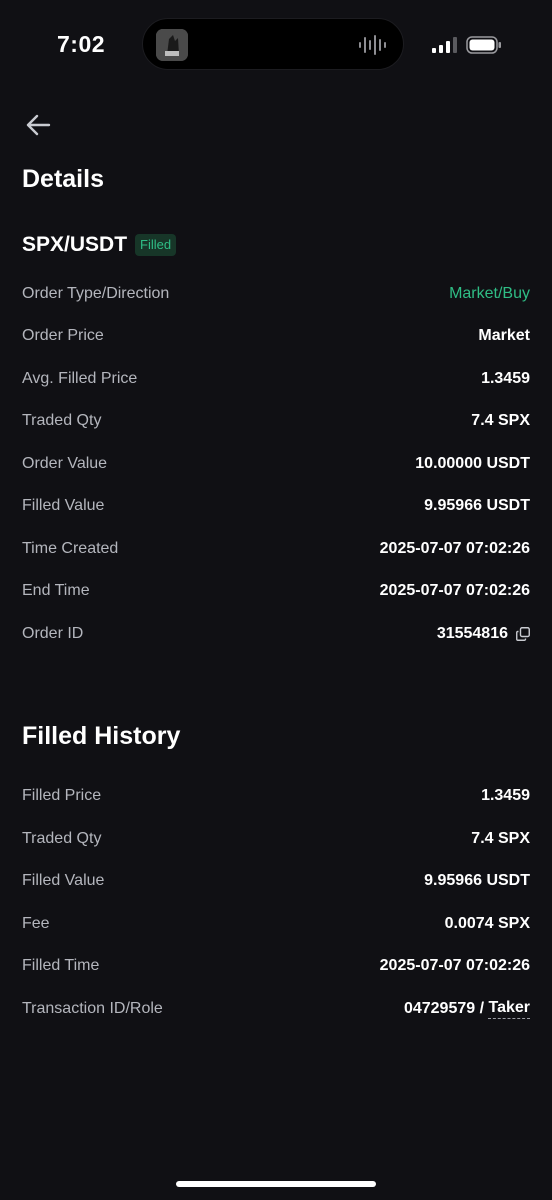  Describe the element at coordinates (276, 464) in the screenshot. I see `detail-row-order-value: Order Value 10.00000 USDT` at that location.